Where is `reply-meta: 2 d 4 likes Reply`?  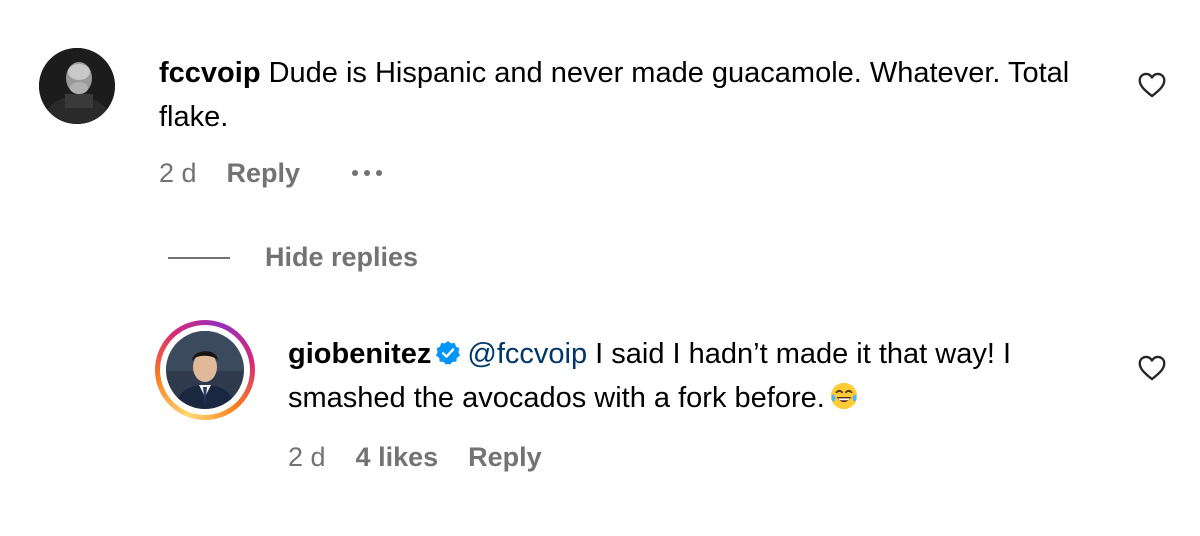 reply-meta: 2 d 4 likes Reply is located at coordinates (430, 457).